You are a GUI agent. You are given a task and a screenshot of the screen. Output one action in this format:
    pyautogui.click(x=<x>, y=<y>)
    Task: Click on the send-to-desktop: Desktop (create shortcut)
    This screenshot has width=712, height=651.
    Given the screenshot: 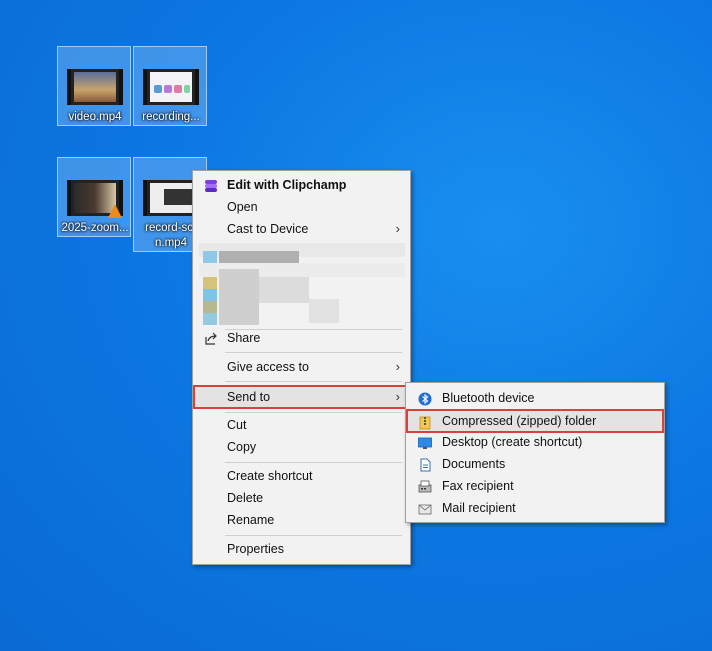 What is the action you would take?
    pyautogui.click(x=535, y=442)
    